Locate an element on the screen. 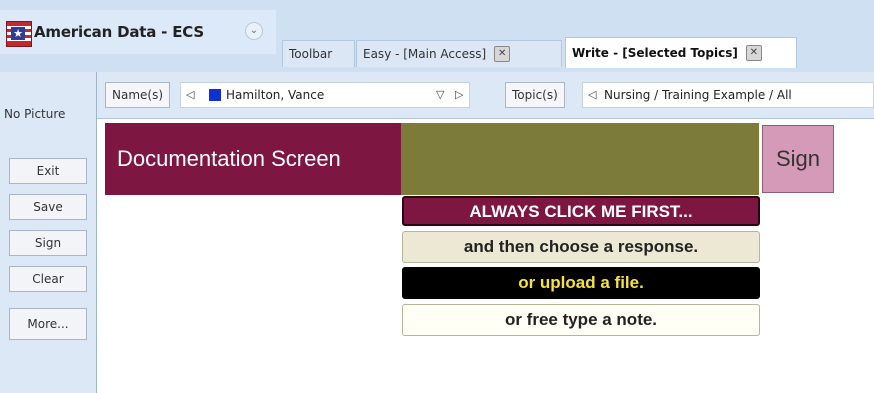 Image resolution: width=874 pixels, height=393 pixels. tab-main-access: Easy - [Main Access] ✕ is located at coordinates (459, 53).